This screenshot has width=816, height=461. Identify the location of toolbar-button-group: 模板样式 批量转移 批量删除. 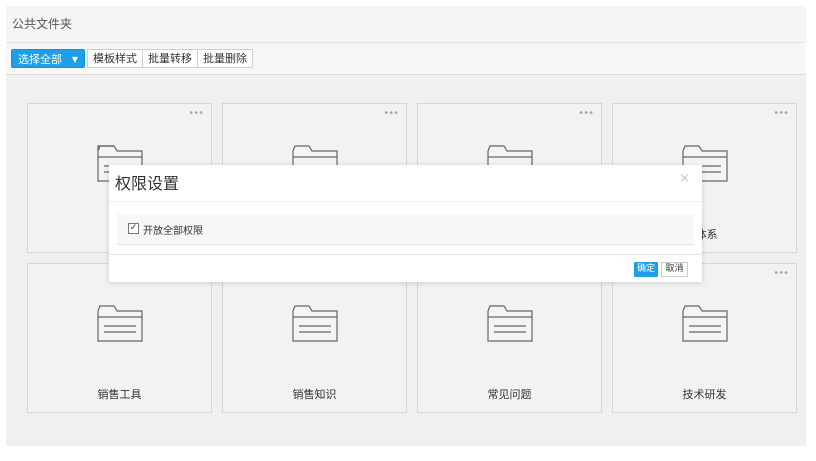
(170, 58).